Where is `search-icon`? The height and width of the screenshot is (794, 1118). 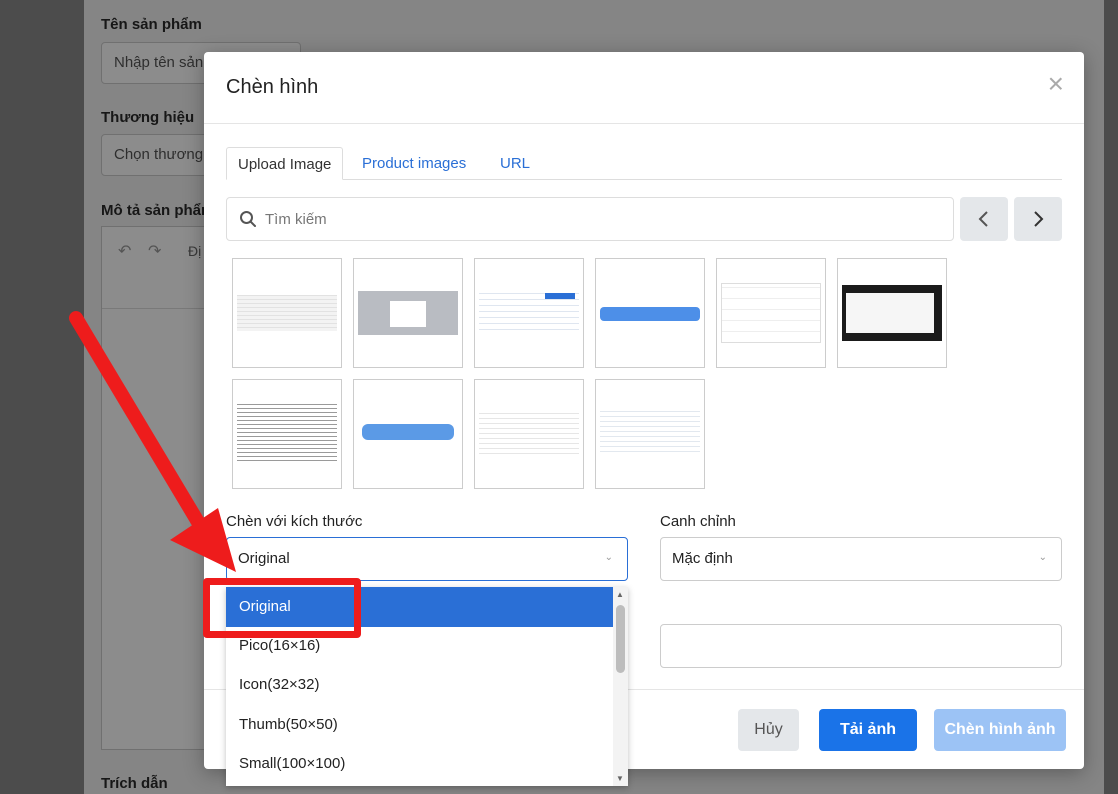
search-icon is located at coordinates (248, 219).